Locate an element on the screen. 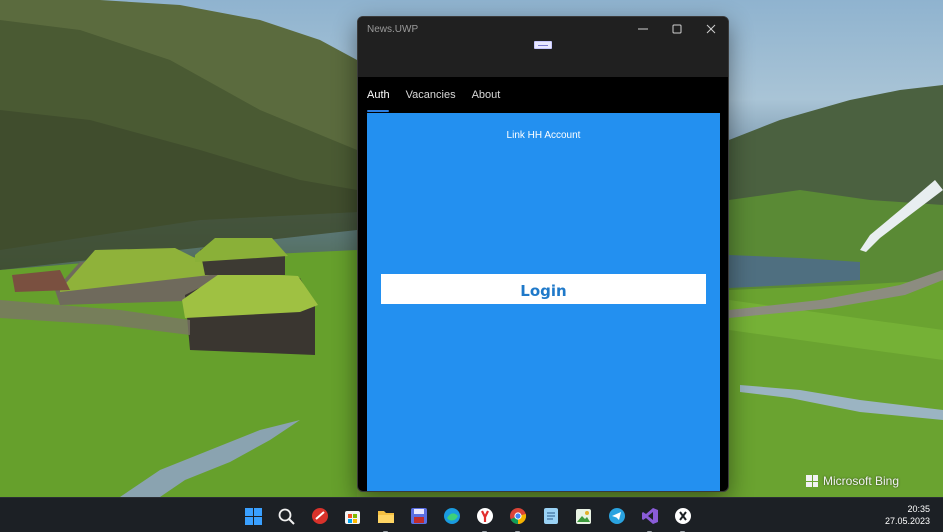 The width and height of the screenshot is (943, 532). title-bar: News.UWP is located at coordinates (543, 29).